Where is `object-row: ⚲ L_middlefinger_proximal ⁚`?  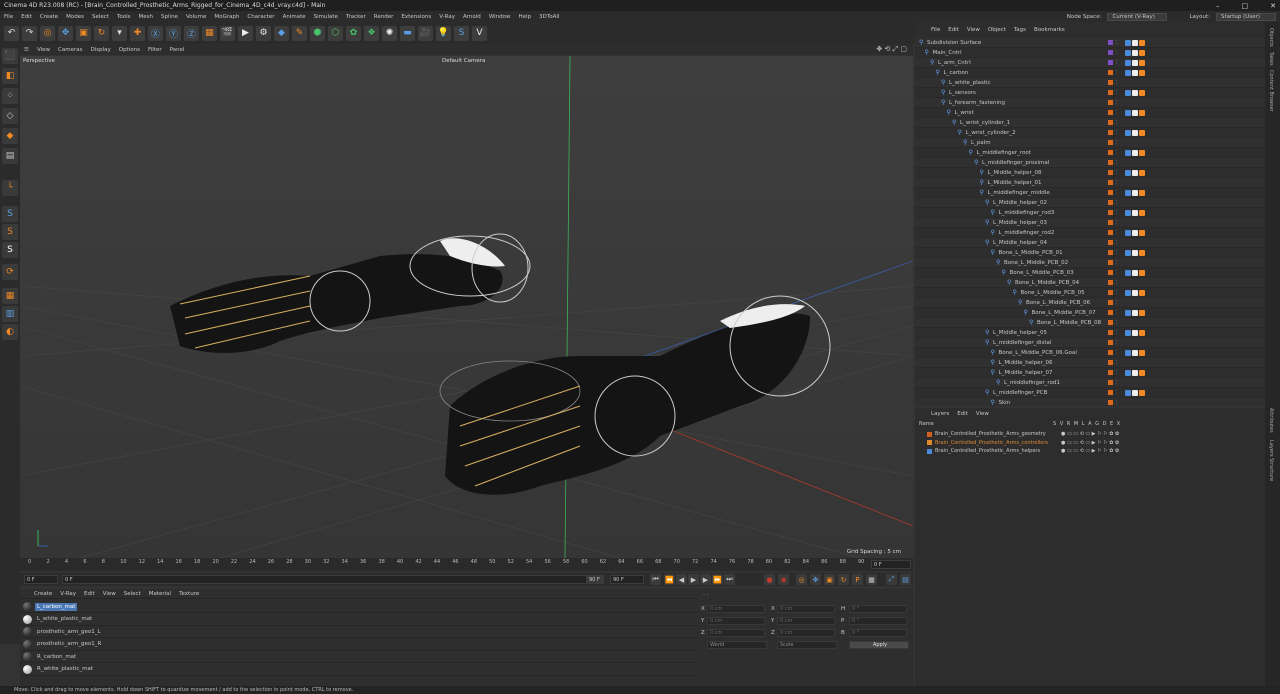
object-row: ⚲ L_middlefinger_proximal ⁚ is located at coordinates (1090, 163).